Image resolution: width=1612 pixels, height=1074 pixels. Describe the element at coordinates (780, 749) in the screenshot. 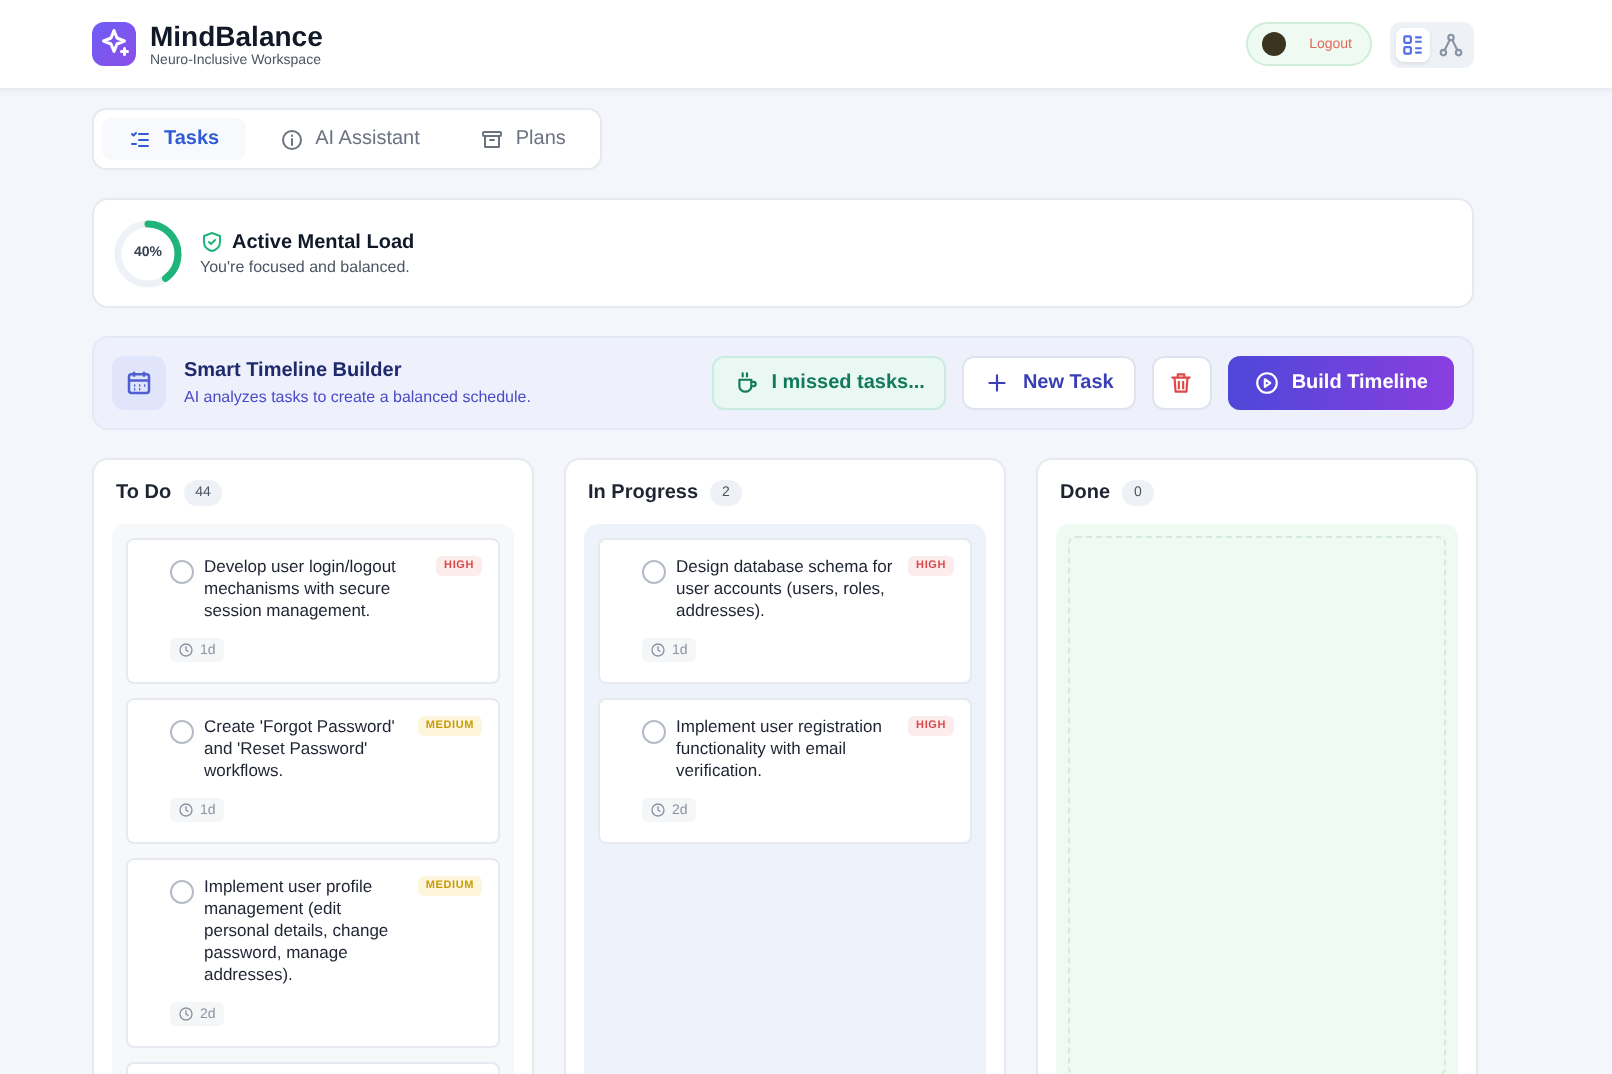

I see `task-title: Implement user registration functionality with email verification.` at that location.